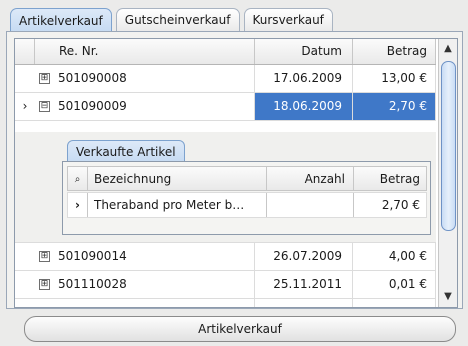 Image resolution: width=468 pixels, height=346 pixels. What do you see at coordinates (394, 256) in the screenshot?
I see `cell-amount: 4,00 €` at bounding box center [394, 256].